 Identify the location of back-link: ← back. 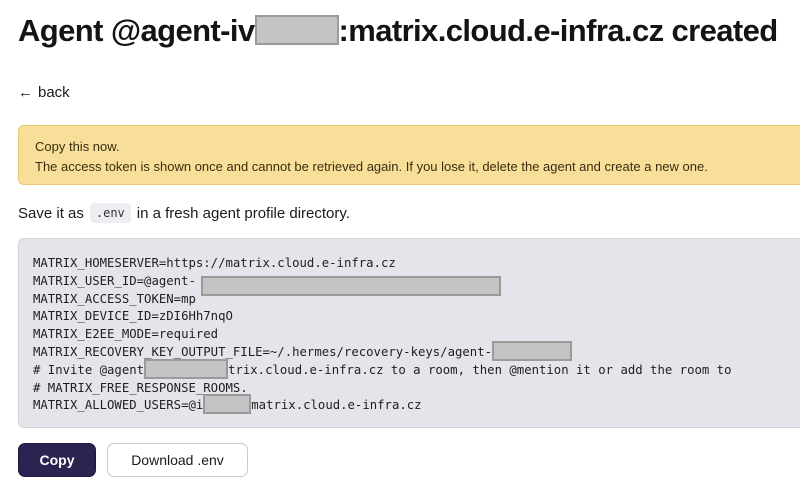
(44, 92).